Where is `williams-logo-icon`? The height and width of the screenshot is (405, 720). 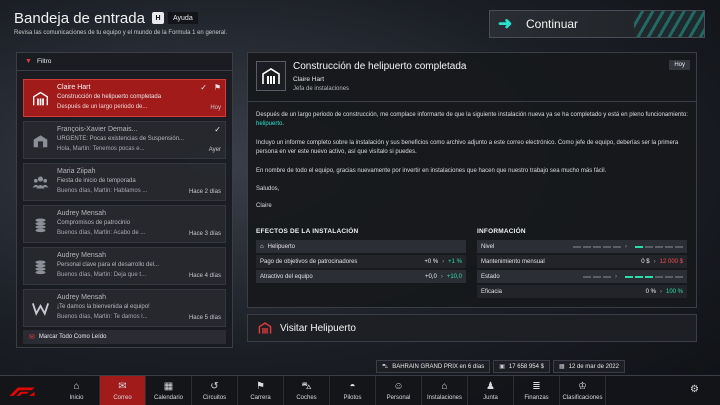
williams-logo-icon is located at coordinates (40, 308).